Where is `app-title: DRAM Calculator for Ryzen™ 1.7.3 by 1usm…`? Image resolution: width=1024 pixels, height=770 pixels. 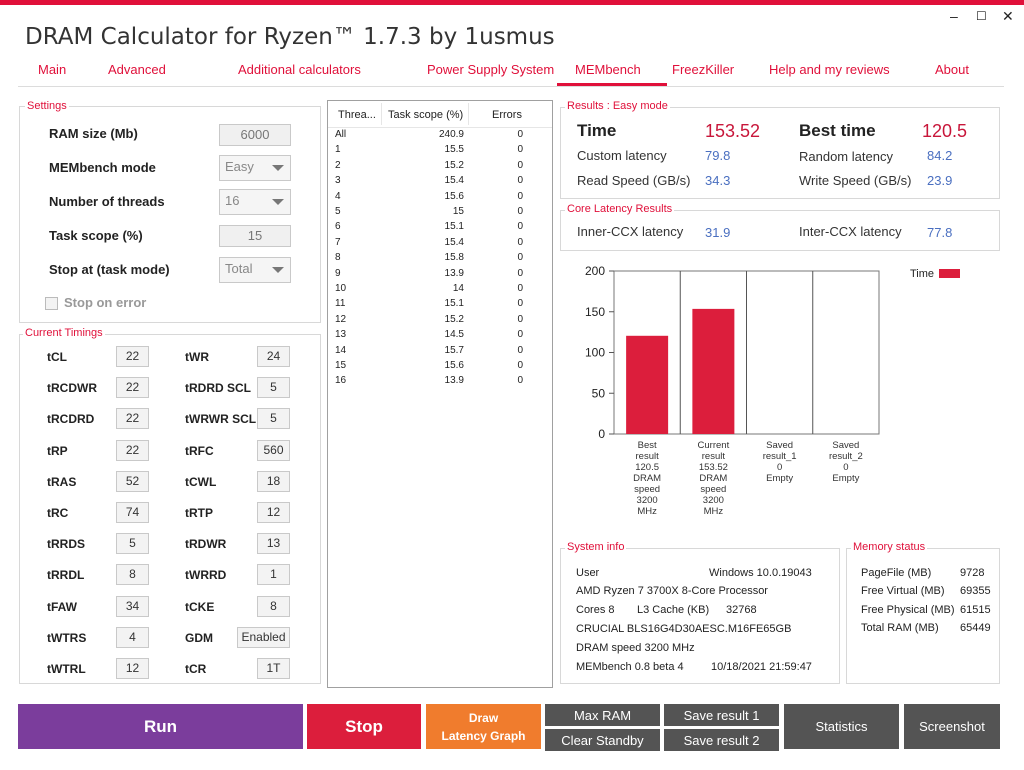
app-title: DRAM Calculator for Ryzen™ 1.7.3 by 1usm… is located at coordinates (290, 37).